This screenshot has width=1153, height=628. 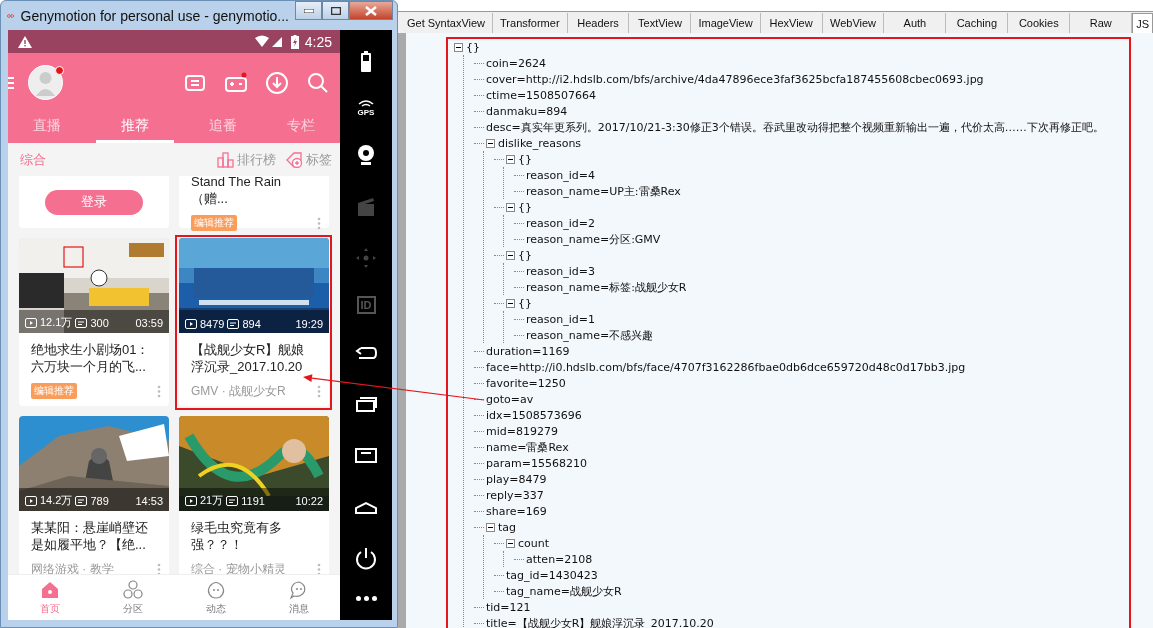 I want to click on nav-tab: 动态, so click(x=215, y=597).